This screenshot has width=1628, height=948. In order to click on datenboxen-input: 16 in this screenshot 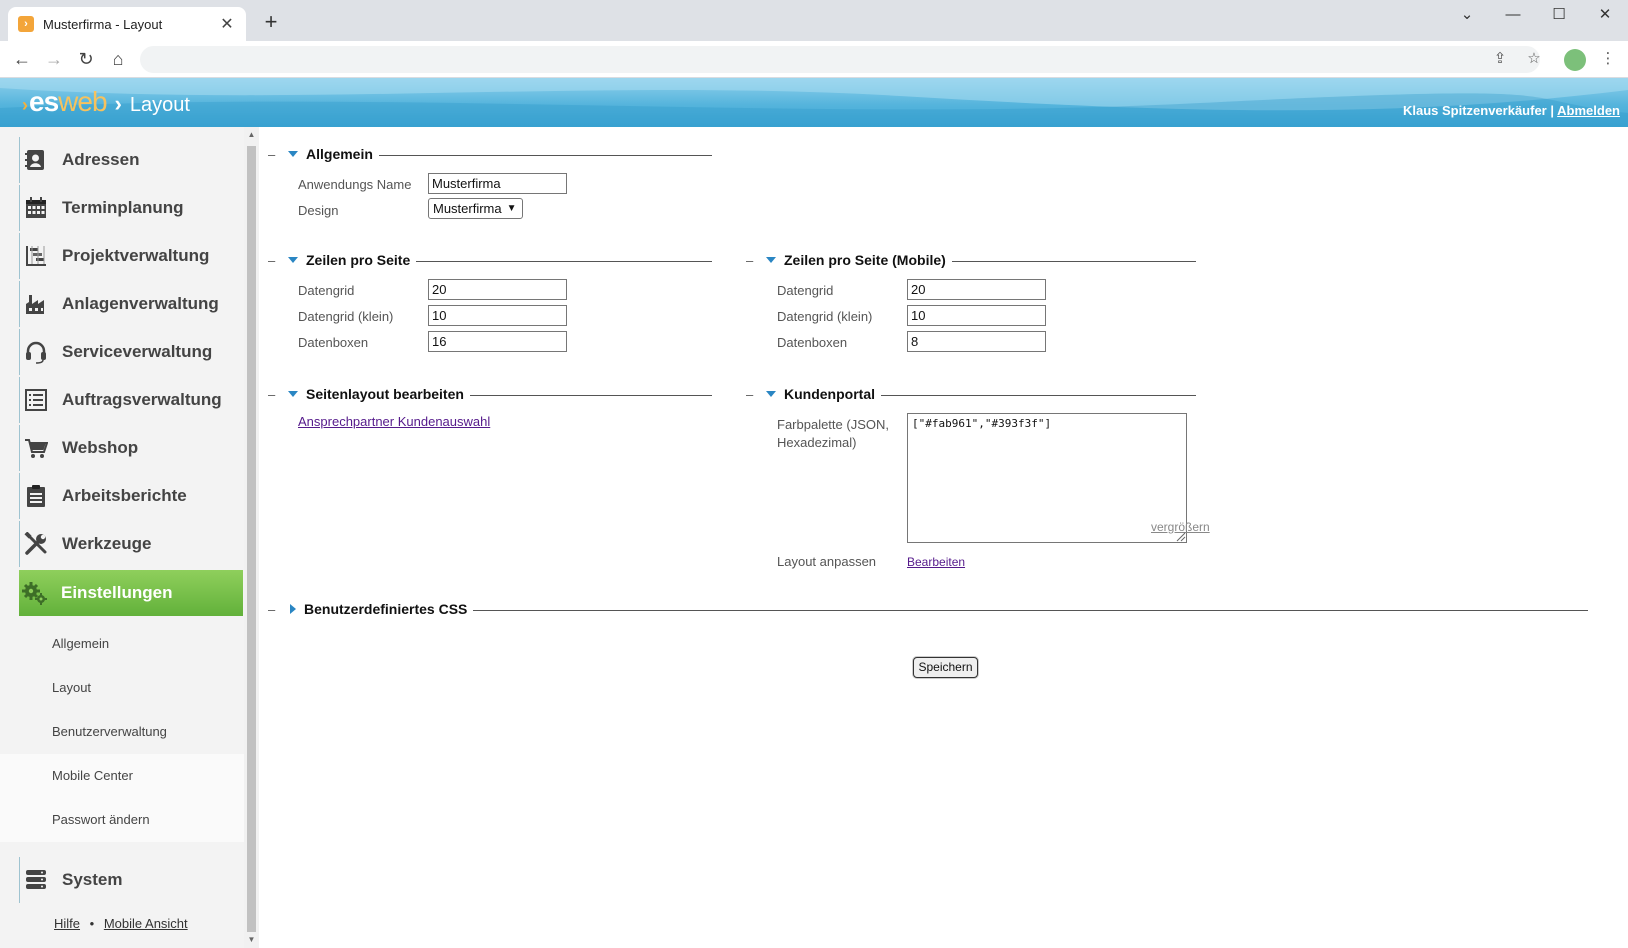, I will do `click(497, 341)`.